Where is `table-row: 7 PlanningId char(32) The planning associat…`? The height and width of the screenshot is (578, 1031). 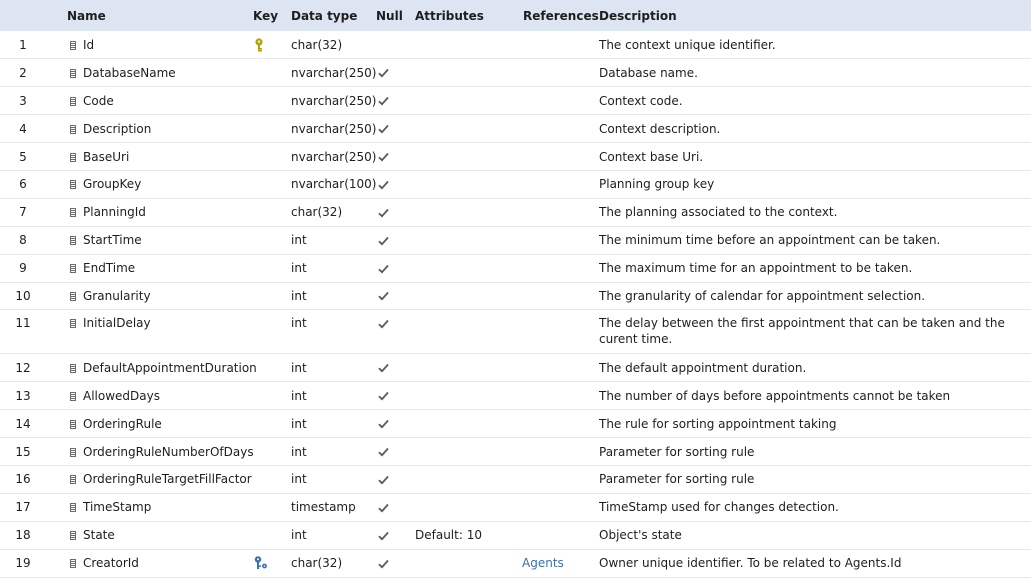
table-row: 7 PlanningId char(32) The planning associat… is located at coordinates (515, 212).